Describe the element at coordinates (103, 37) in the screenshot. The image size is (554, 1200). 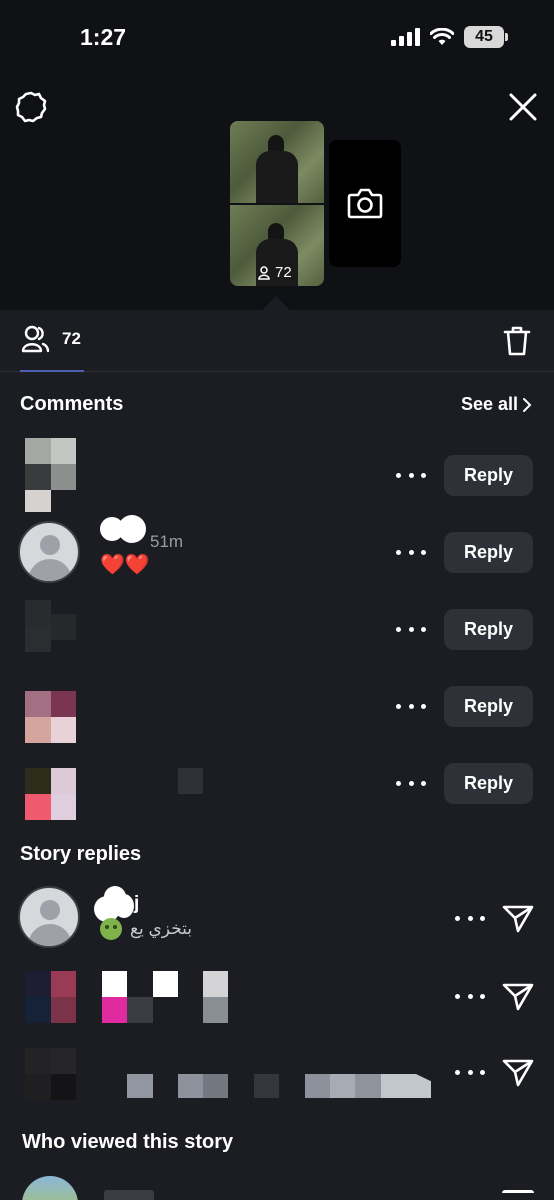
I see `status-time: 1:27` at that location.